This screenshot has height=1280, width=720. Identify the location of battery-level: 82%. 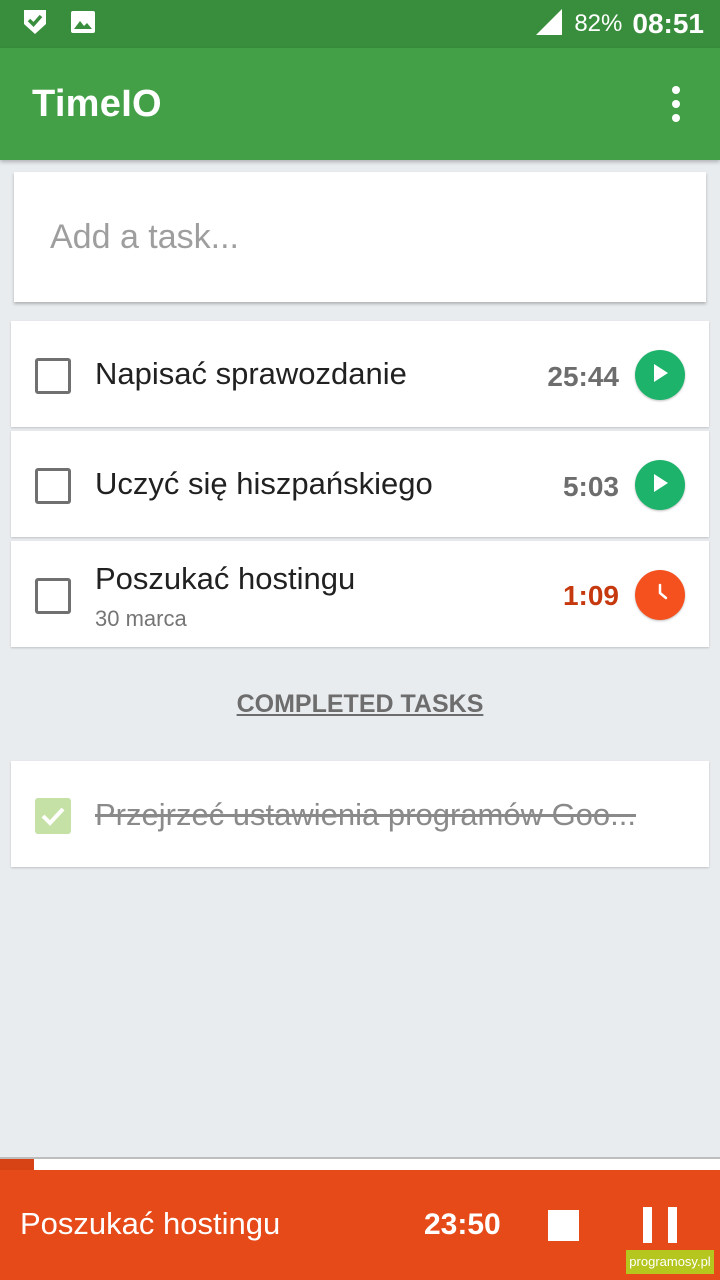
(598, 23).